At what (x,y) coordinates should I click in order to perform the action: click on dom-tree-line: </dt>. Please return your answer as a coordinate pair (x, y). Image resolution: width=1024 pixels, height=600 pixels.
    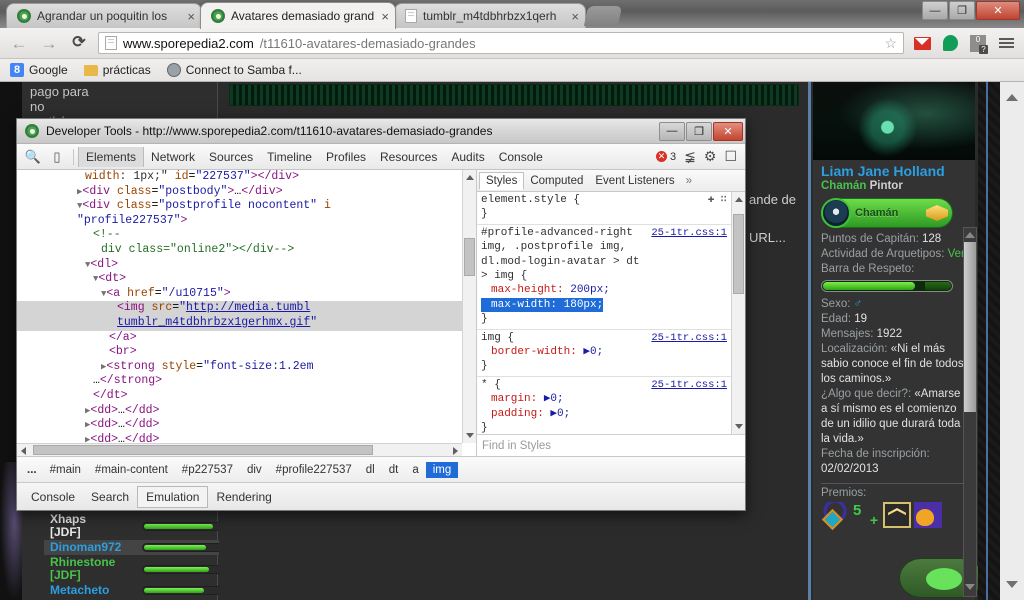
    Looking at the image, I should click on (239, 396).